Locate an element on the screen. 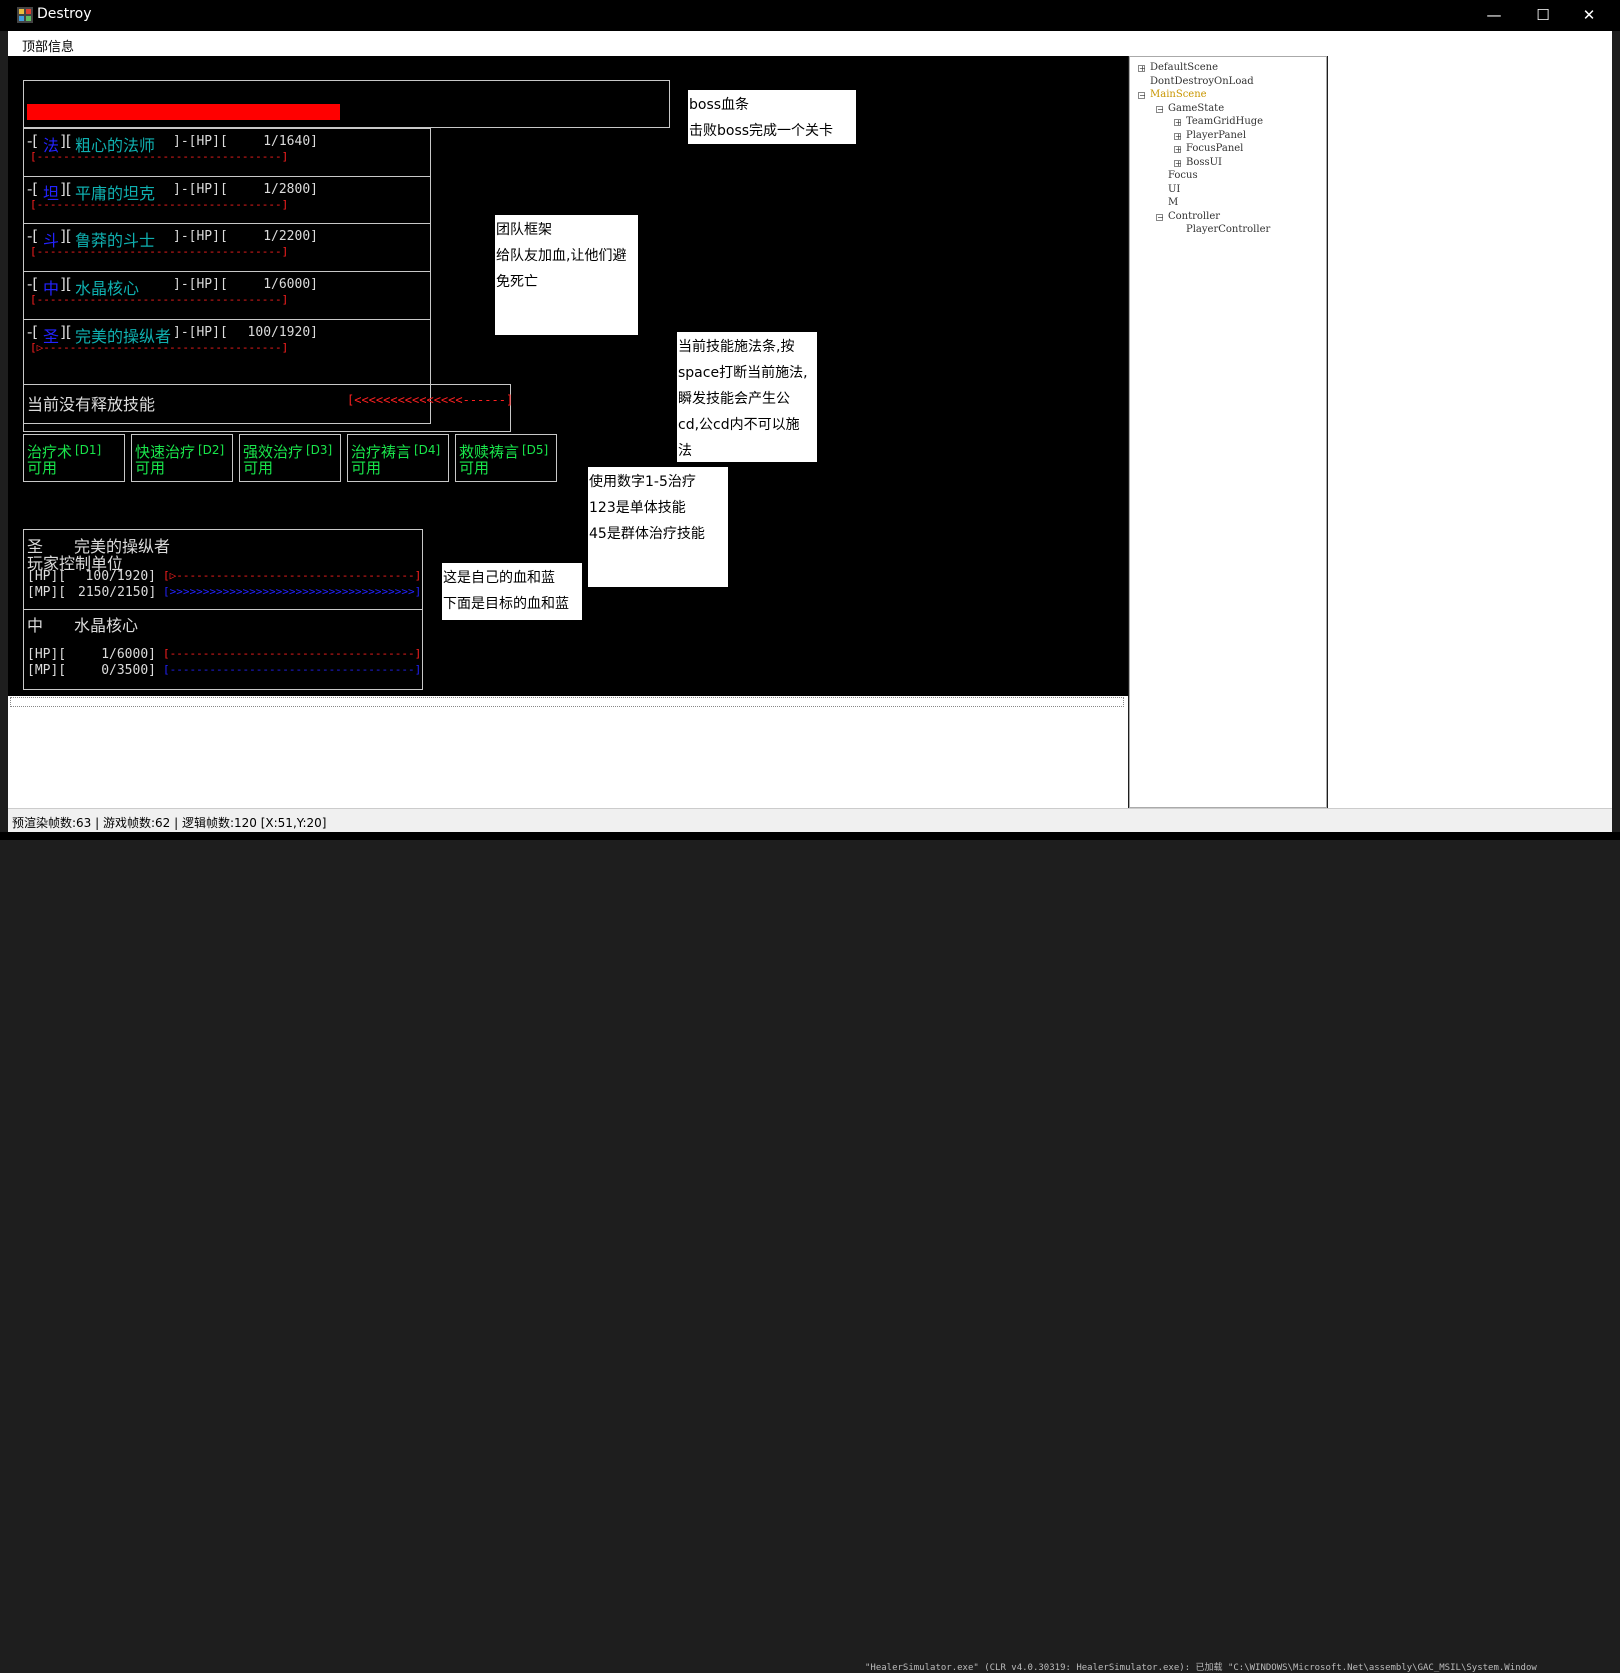 The height and width of the screenshot is (1673, 1620). tree-node: BossUI is located at coordinates (1204, 162).